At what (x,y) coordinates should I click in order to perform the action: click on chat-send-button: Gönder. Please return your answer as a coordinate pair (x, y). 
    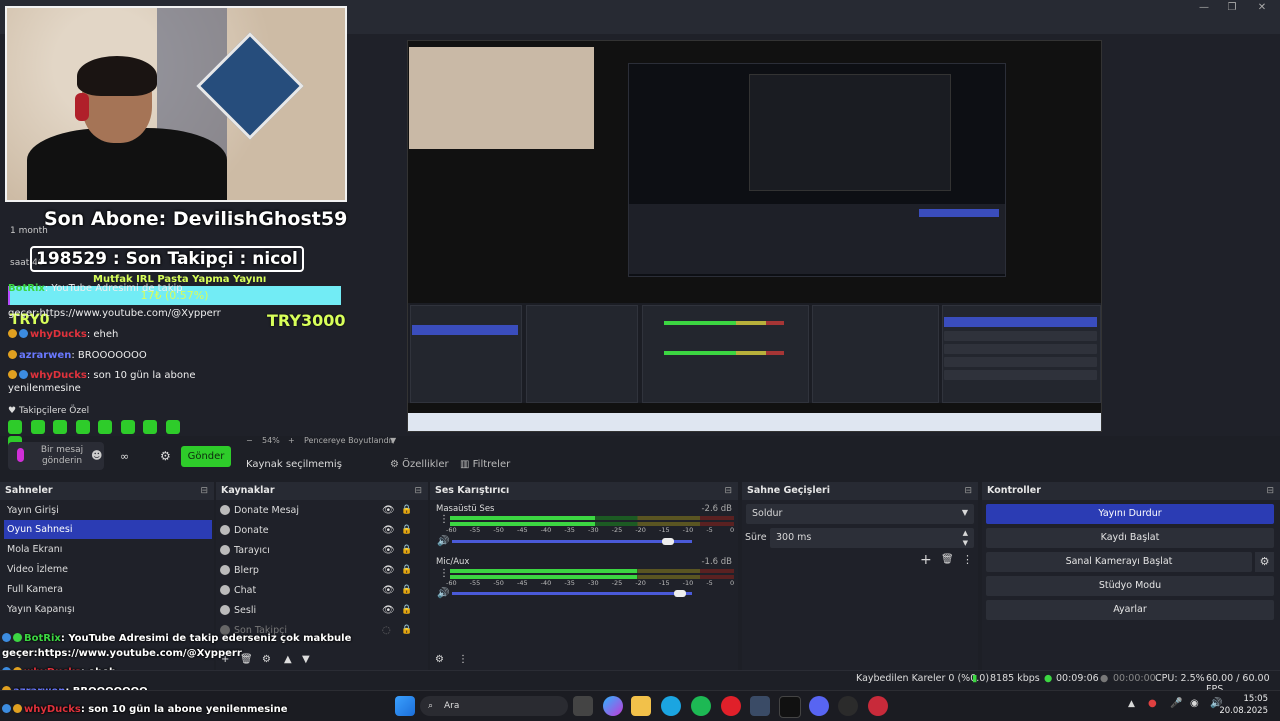
    Looking at the image, I should click on (206, 456).